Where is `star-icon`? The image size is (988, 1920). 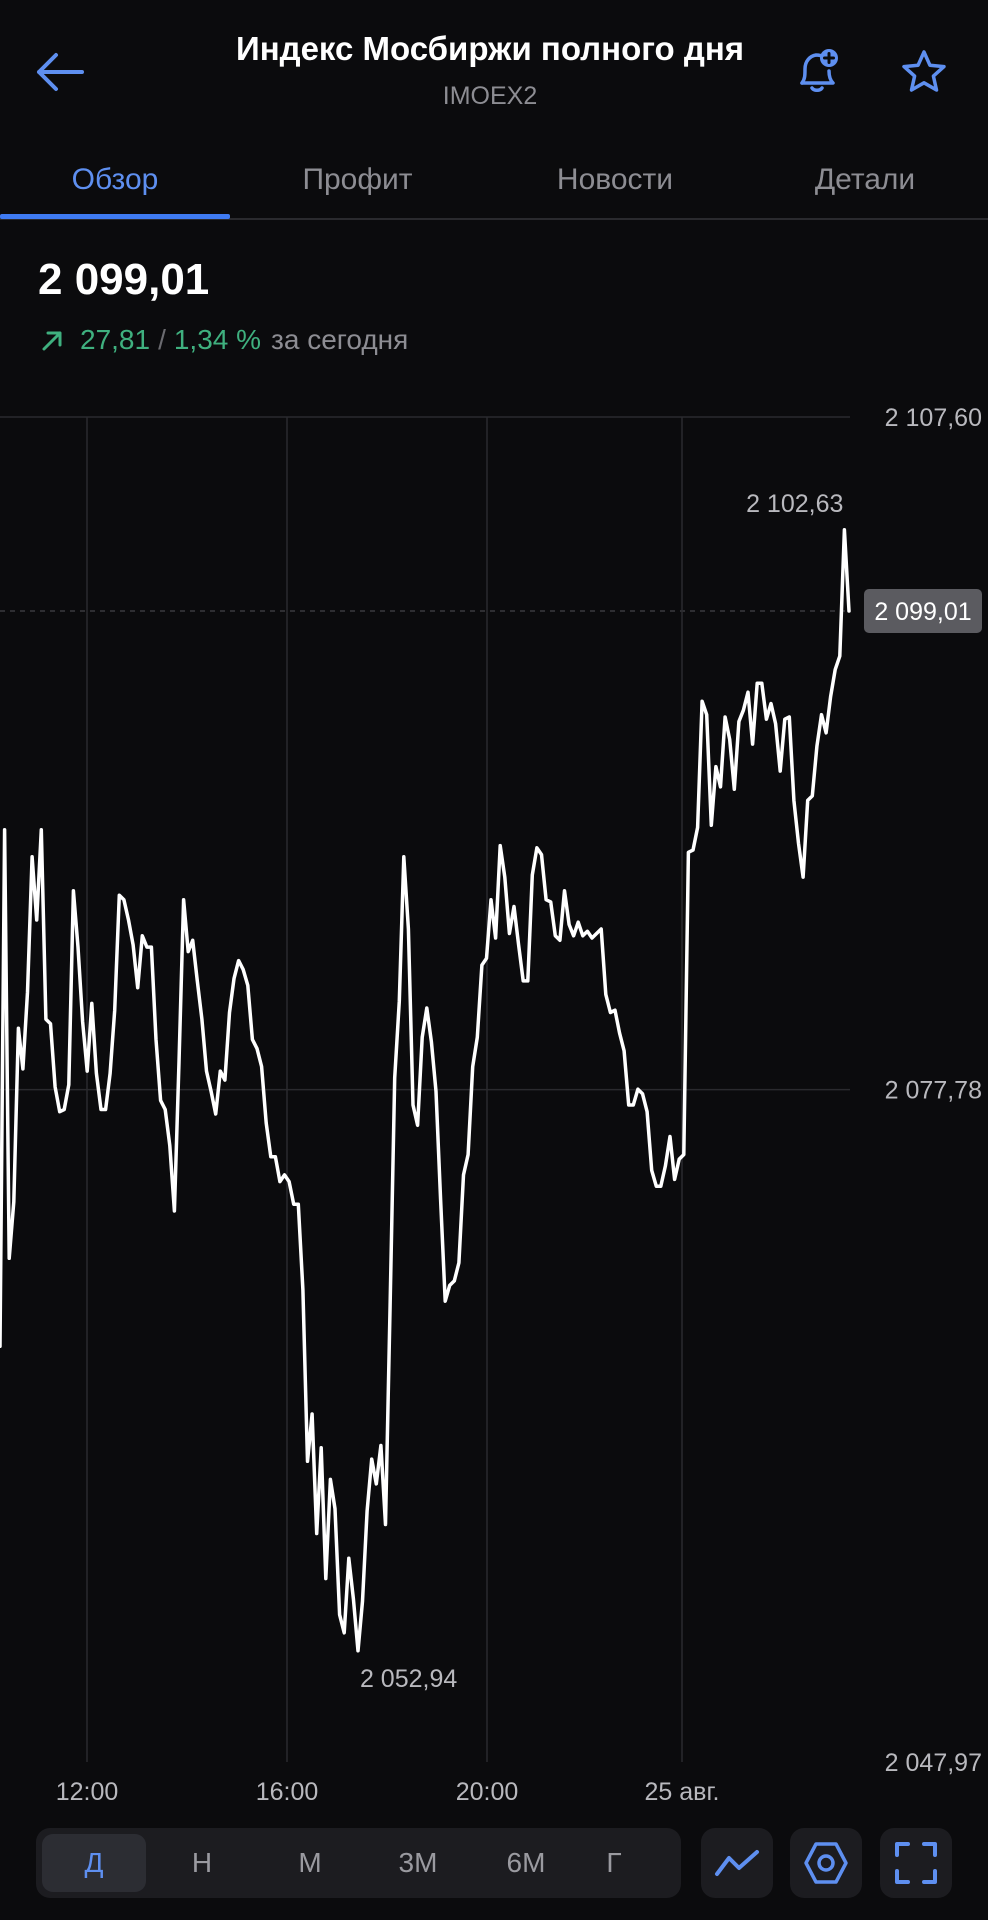 star-icon is located at coordinates (924, 71).